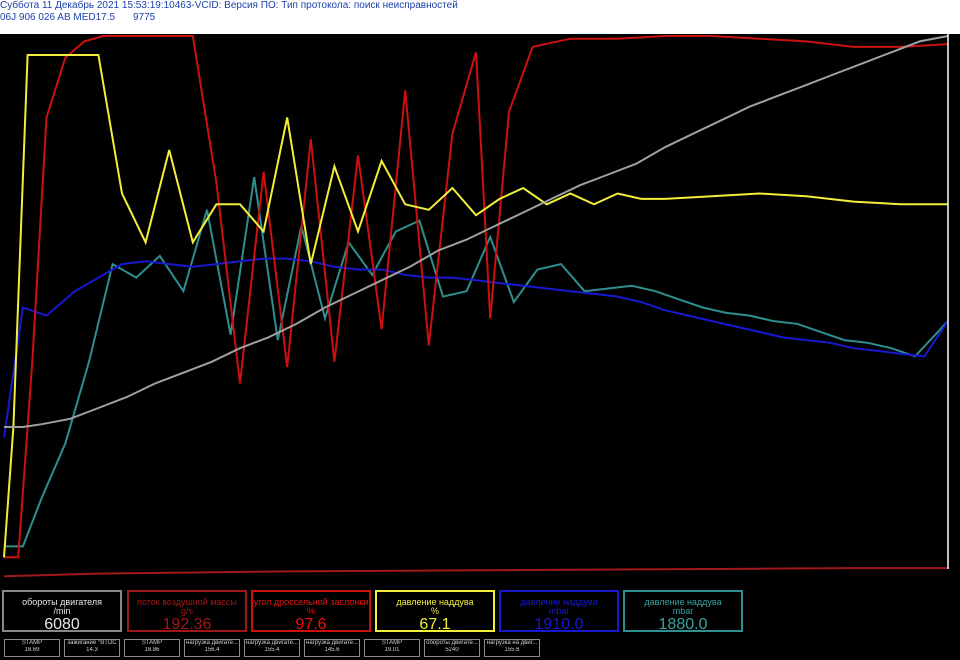 The height and width of the screenshot is (660, 960). I want to click on small-readout-3: нагрузка двигате... 156.4, so click(212, 648).